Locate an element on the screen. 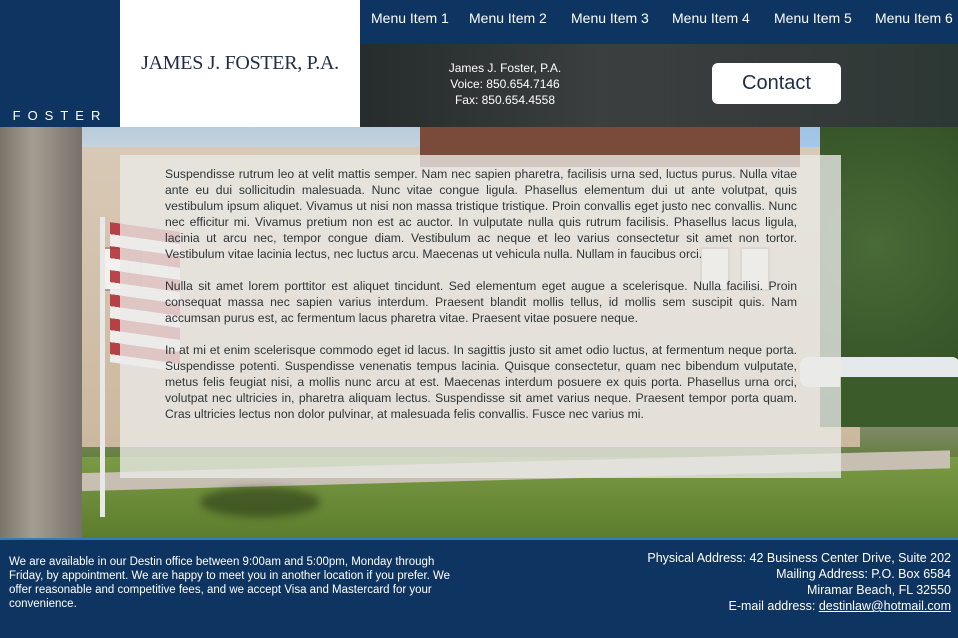 This screenshot has height=638, width=958. nav-menu-item-2: Menu Item 2 is located at coordinates (508, 18).